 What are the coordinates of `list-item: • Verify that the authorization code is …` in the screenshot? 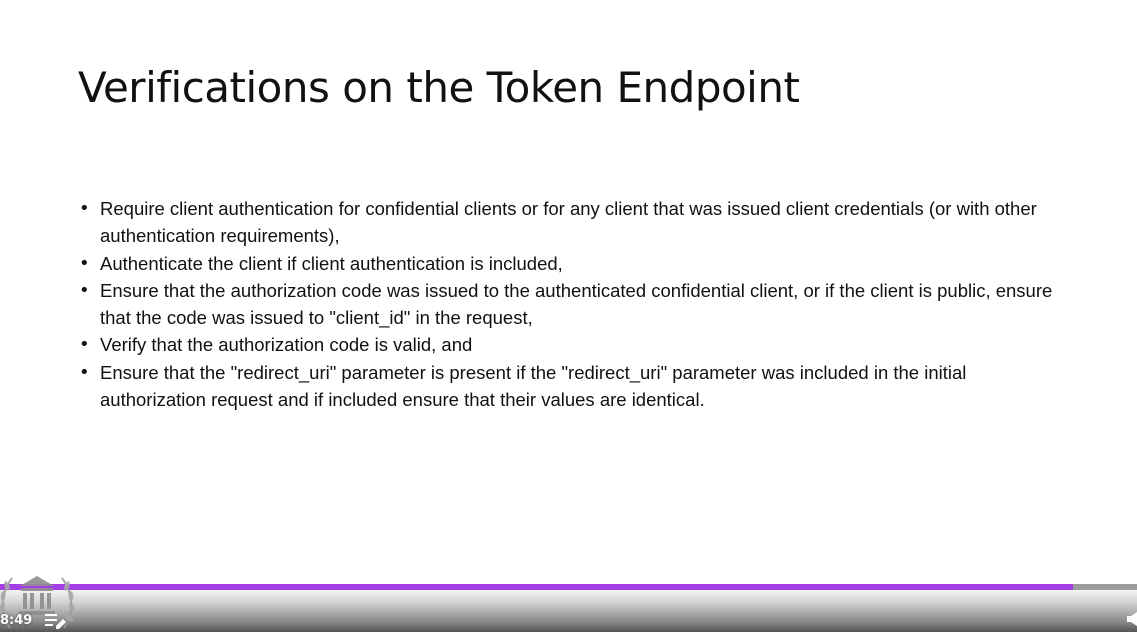 It's located at (565, 344).